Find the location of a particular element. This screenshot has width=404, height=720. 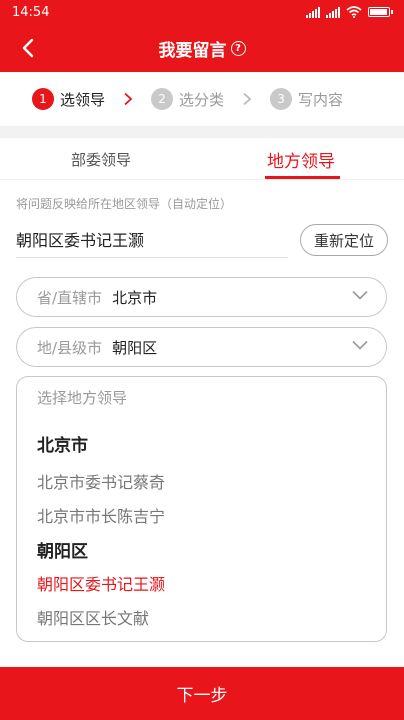

location-row: 朝阳区委书记王灏 重新定位 is located at coordinates (202, 239).